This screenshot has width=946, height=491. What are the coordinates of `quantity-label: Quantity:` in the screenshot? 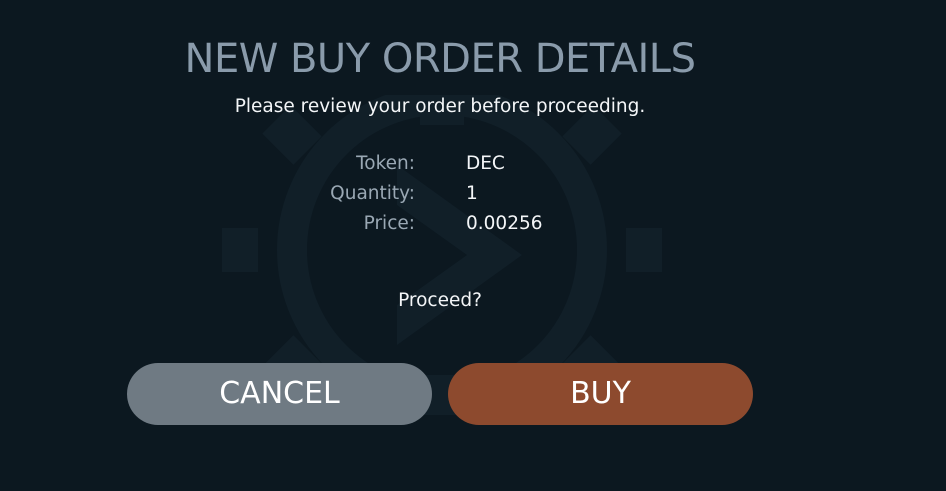 It's located at (372, 193).